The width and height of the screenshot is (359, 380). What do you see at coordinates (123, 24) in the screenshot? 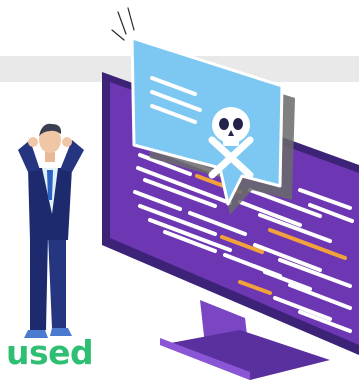
I see `alert-burst-lines` at bounding box center [123, 24].